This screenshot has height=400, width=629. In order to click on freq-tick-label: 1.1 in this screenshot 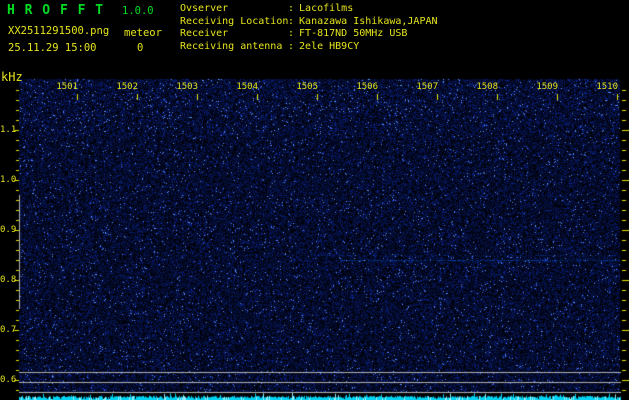, I will do `click(8, 130)`.